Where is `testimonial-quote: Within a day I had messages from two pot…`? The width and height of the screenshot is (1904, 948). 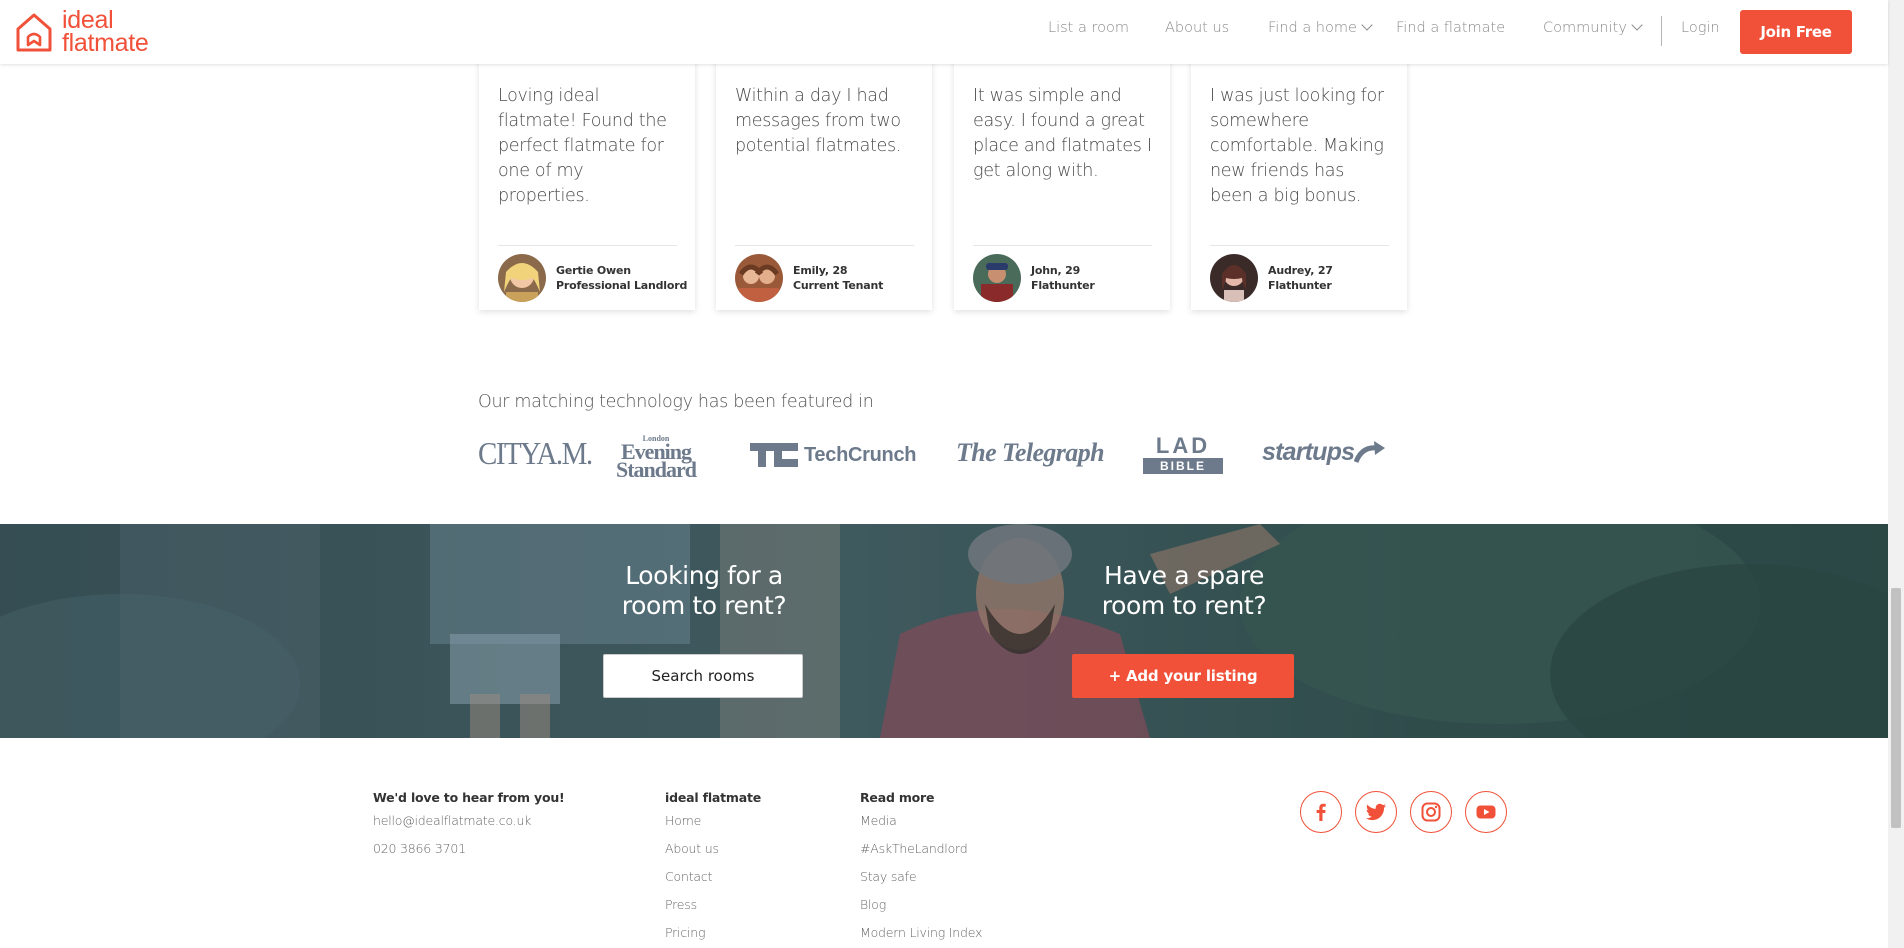 testimonial-quote: Within a day I had messages from two pot… is located at coordinates (818, 121).